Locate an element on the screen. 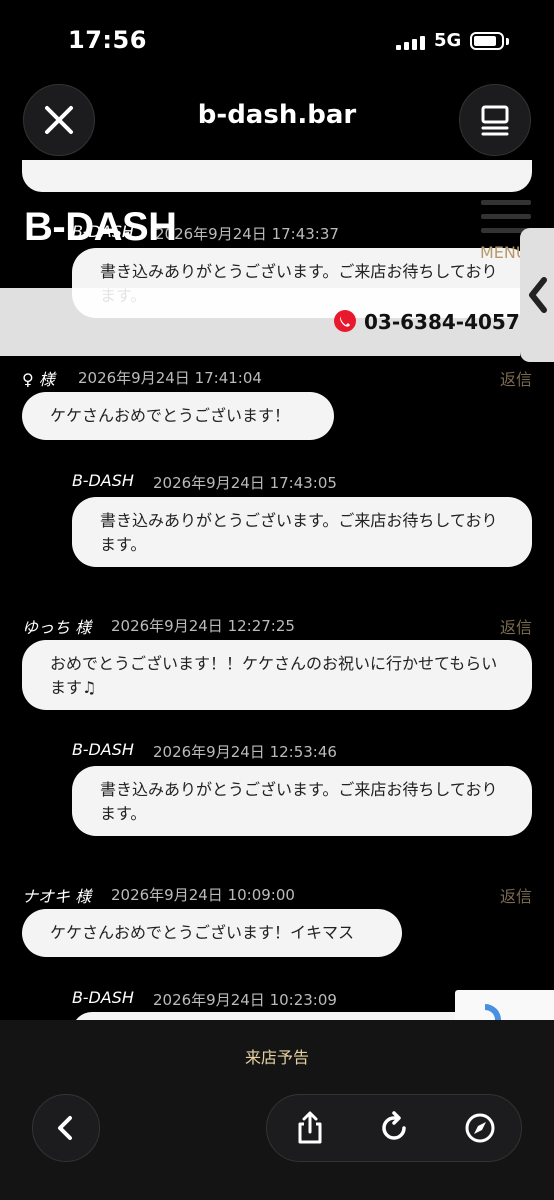 This screenshot has width=554, height=1200. site-logo: B-DASH is located at coordinates (100, 227).